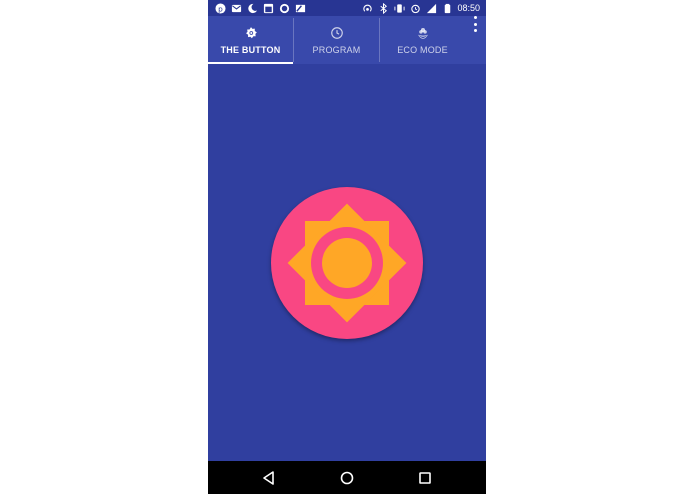 This screenshot has width=695, height=494. I want to click on status-bar: p 08:50, so click(347, 8).